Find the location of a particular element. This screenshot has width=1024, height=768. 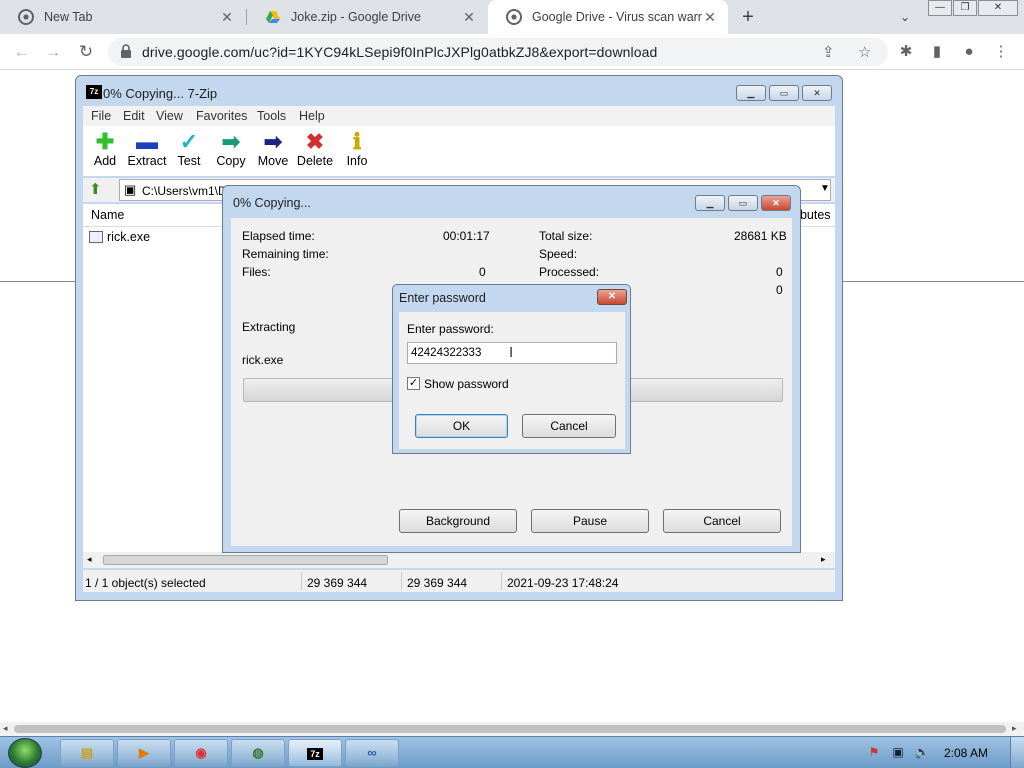

volume-icon: 🔈 is located at coordinates (922, 753).